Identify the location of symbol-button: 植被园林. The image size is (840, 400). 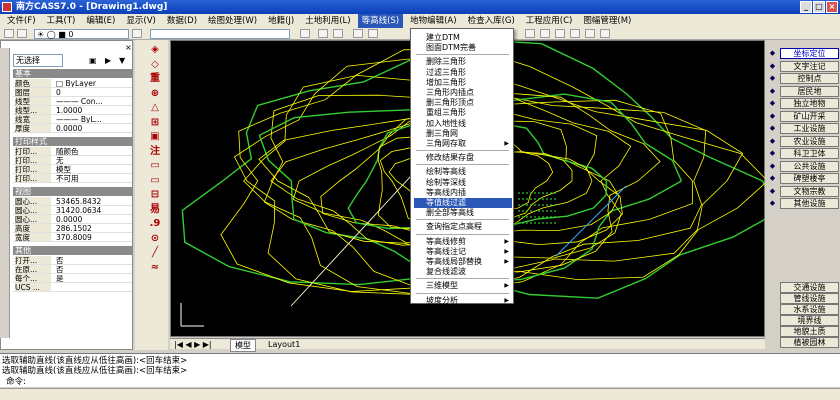
(809, 342).